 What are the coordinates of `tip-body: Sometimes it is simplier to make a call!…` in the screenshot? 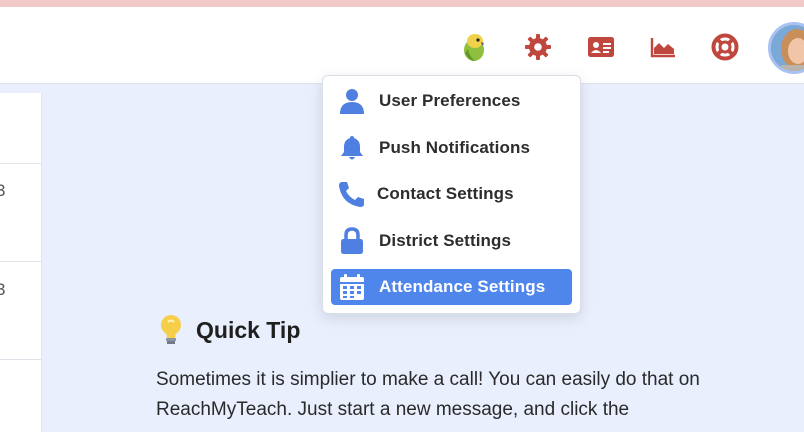 It's located at (428, 394).